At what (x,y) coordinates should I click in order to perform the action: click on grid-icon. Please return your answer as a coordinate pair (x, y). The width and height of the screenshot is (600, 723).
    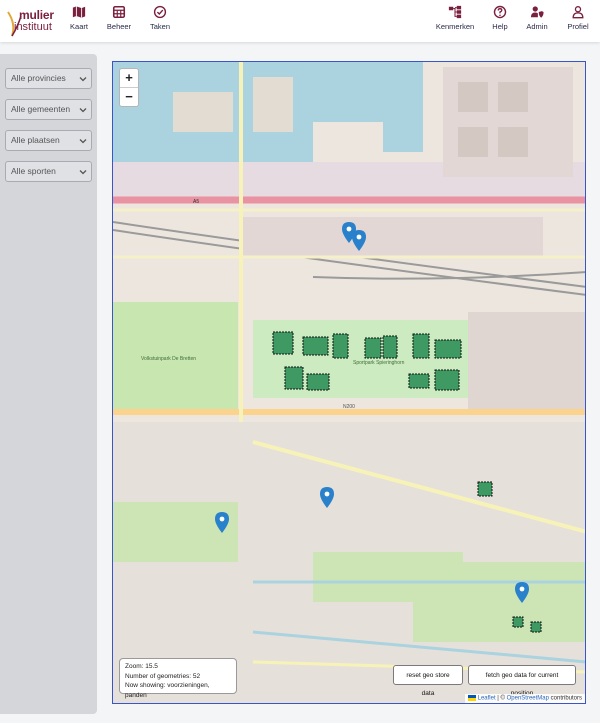
    Looking at the image, I should click on (119, 12).